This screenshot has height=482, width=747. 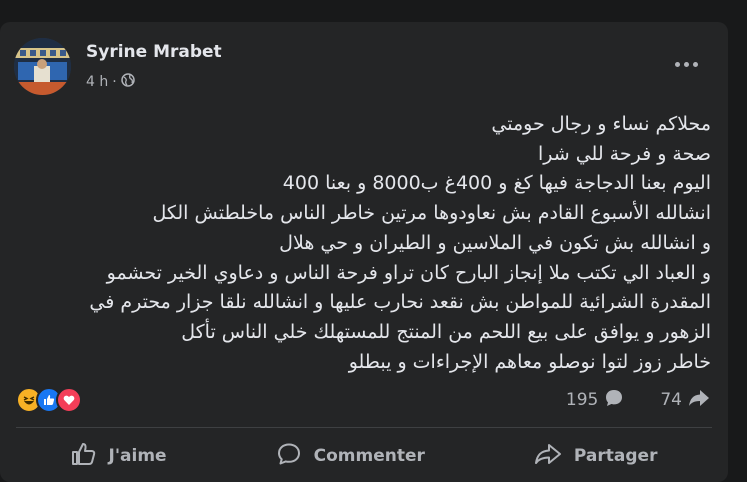 What do you see at coordinates (97, 82) in the screenshot?
I see `post-time: 4 h` at bounding box center [97, 82].